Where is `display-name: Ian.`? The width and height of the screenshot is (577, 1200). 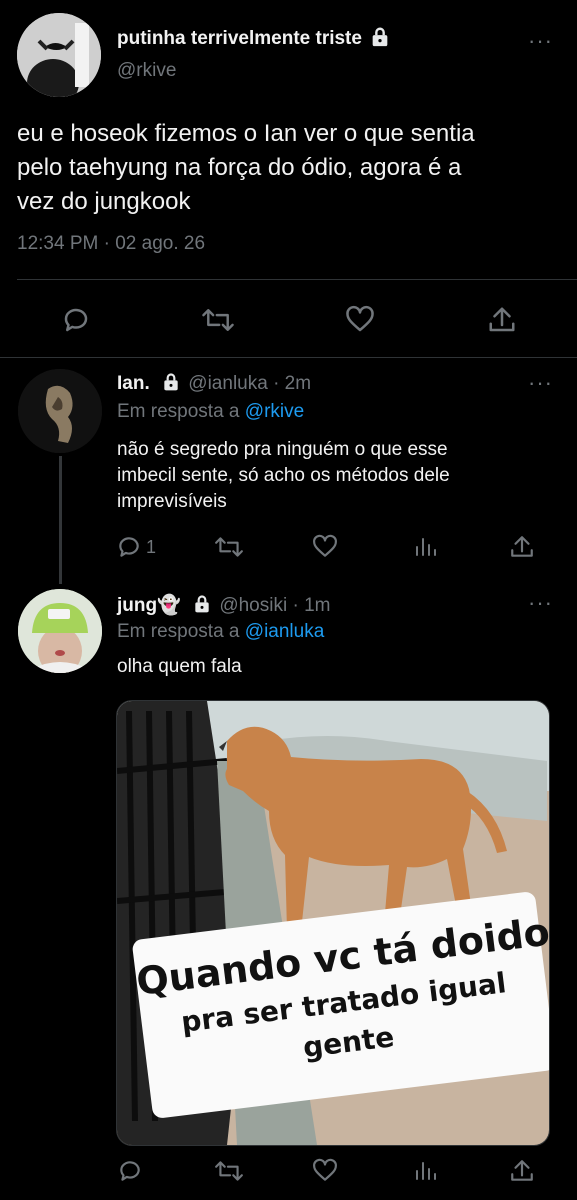 display-name: Ian. is located at coordinates (133, 383).